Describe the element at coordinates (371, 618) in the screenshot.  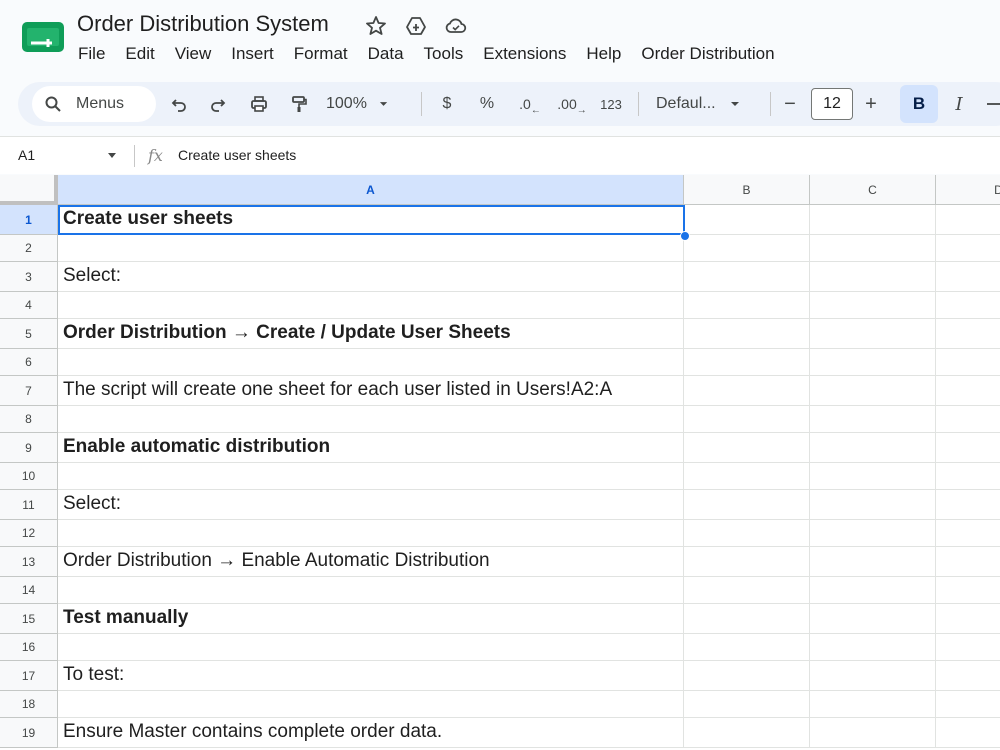
I see `cell-a: Test manually` at that location.